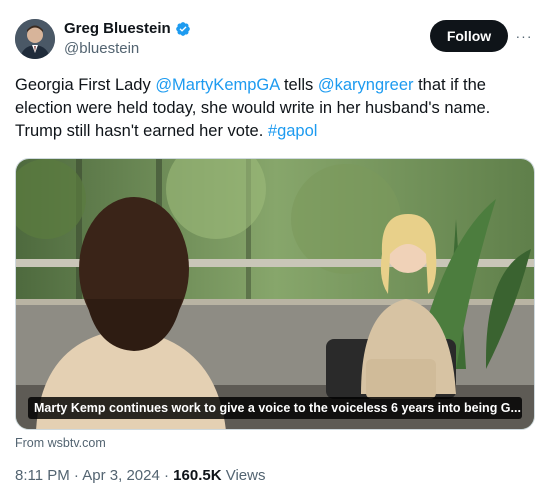 This screenshot has height=499, width=549. I want to click on media-source-link: From wsbtv.com, so click(60, 443).